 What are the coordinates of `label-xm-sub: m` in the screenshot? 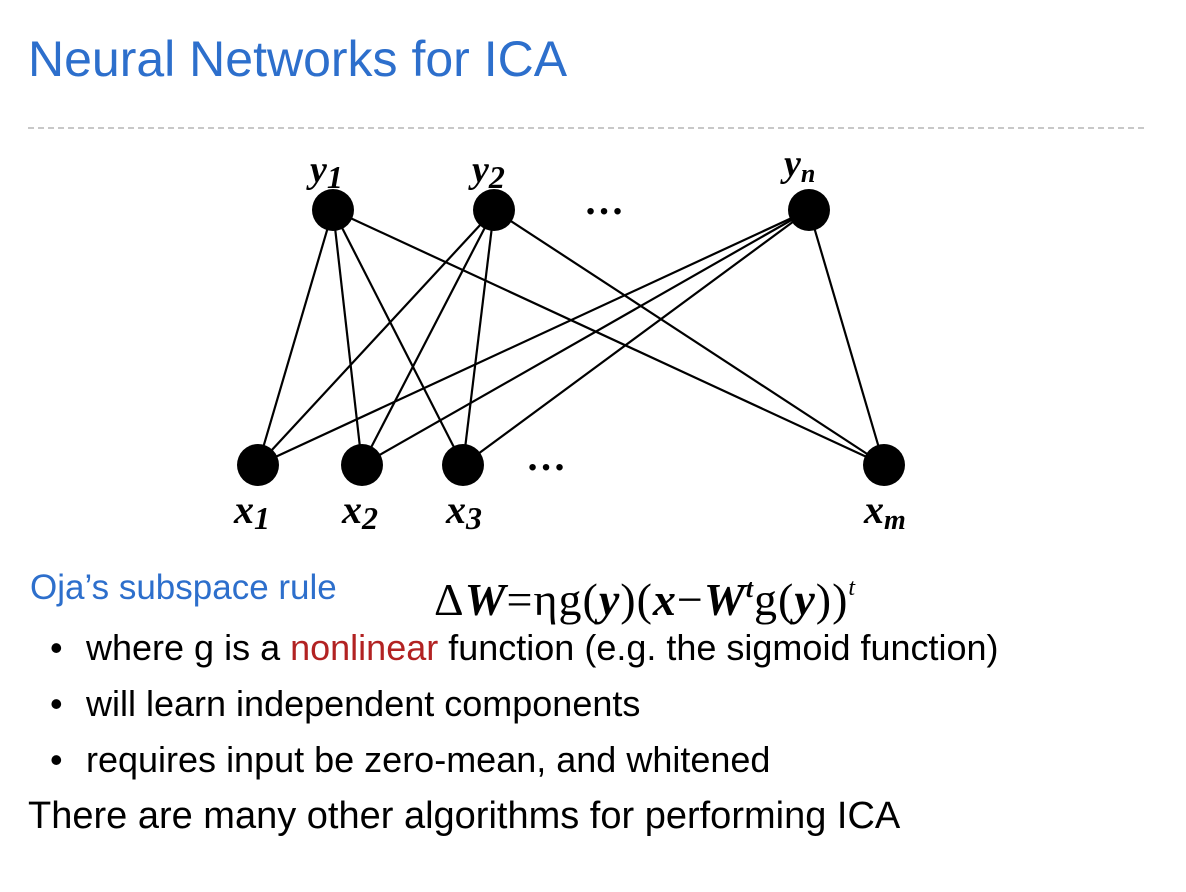 It's located at (895, 520).